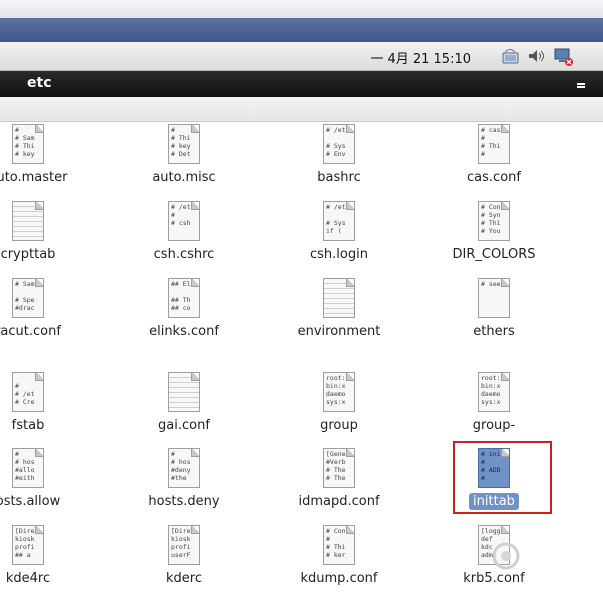 This screenshot has height=595, width=603. I want to click on file-name-label: csh.login, so click(339, 254).